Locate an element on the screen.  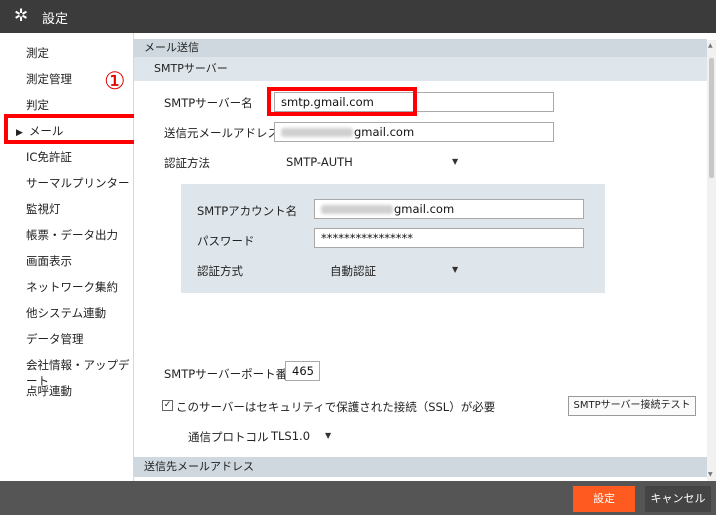
protocol-select: TLS1.0 ▼ is located at coordinates (301, 436).